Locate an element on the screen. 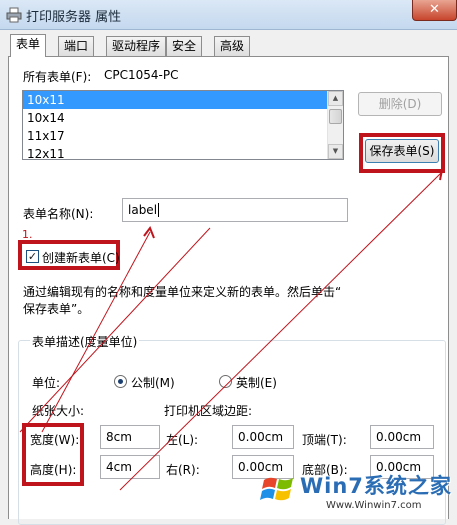  arrow-head-save is located at coordinates (437, 174).